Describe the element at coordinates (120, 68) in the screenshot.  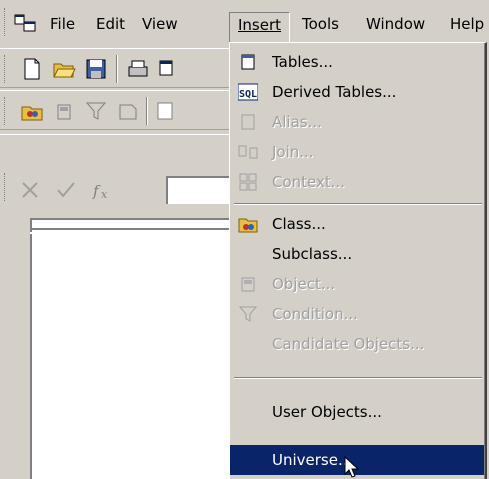
I see `standard-toolbar` at that location.